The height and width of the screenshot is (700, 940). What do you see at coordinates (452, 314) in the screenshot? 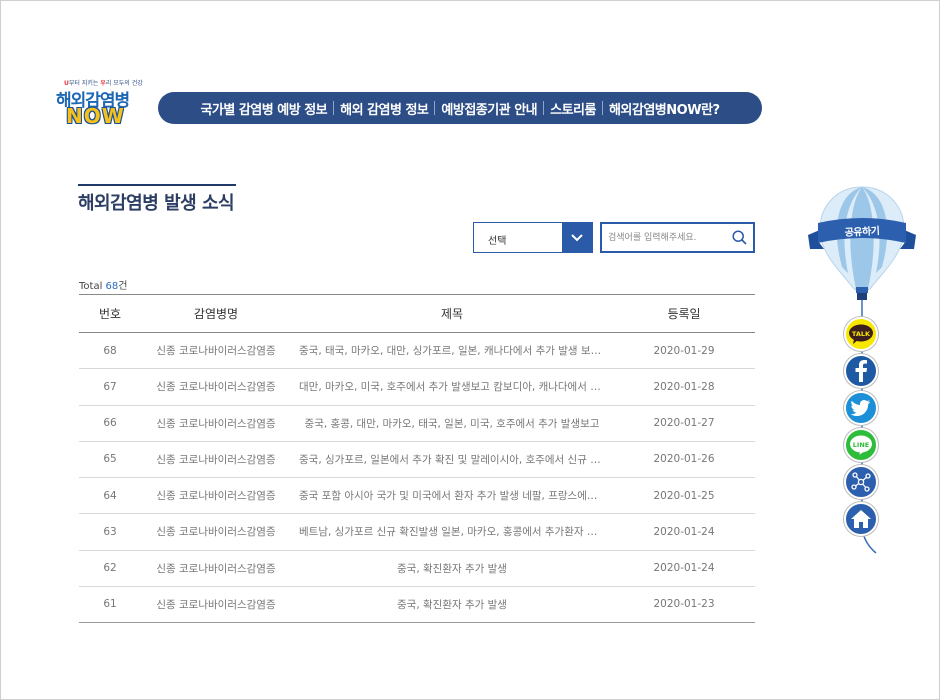
I see `column-header-title: 제목` at bounding box center [452, 314].